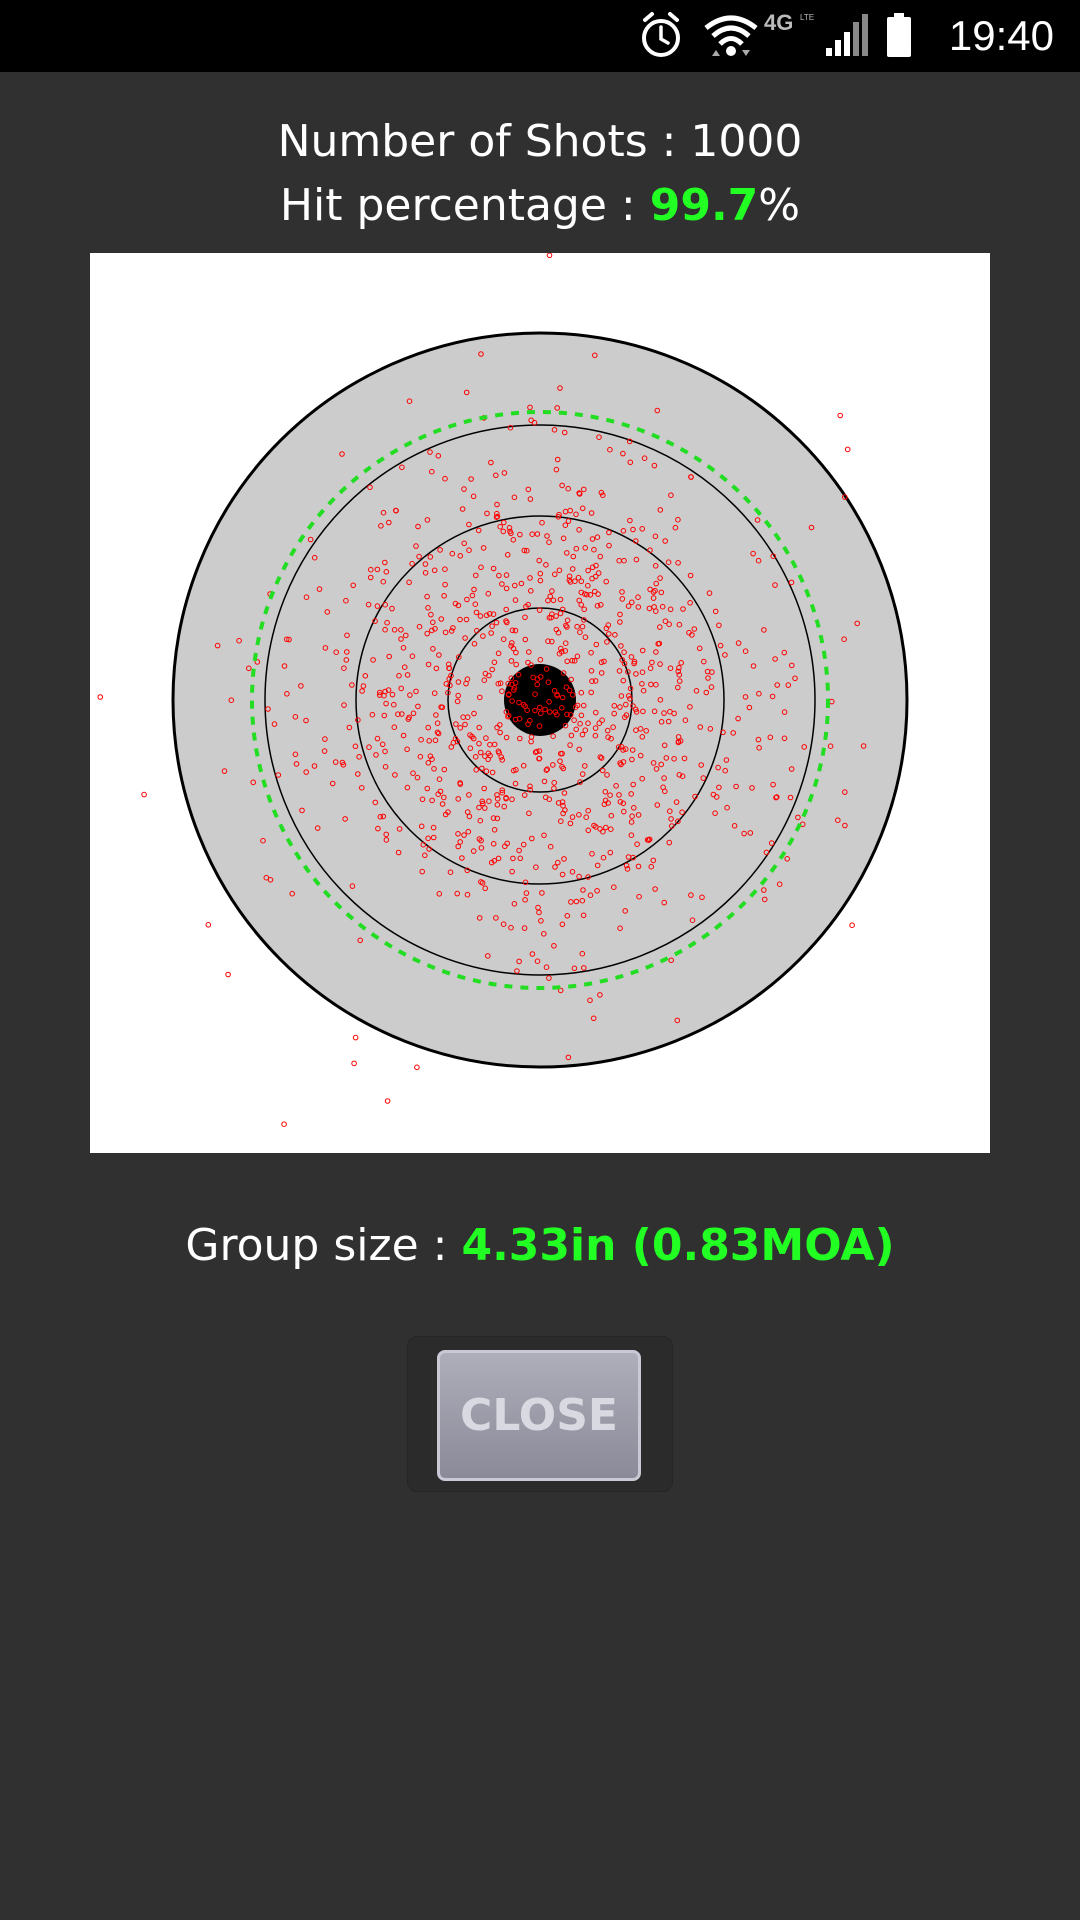 This screenshot has width=1080, height=1920. I want to click on hit-percentage-line: Hit percentage : 99.7%, so click(540, 206).